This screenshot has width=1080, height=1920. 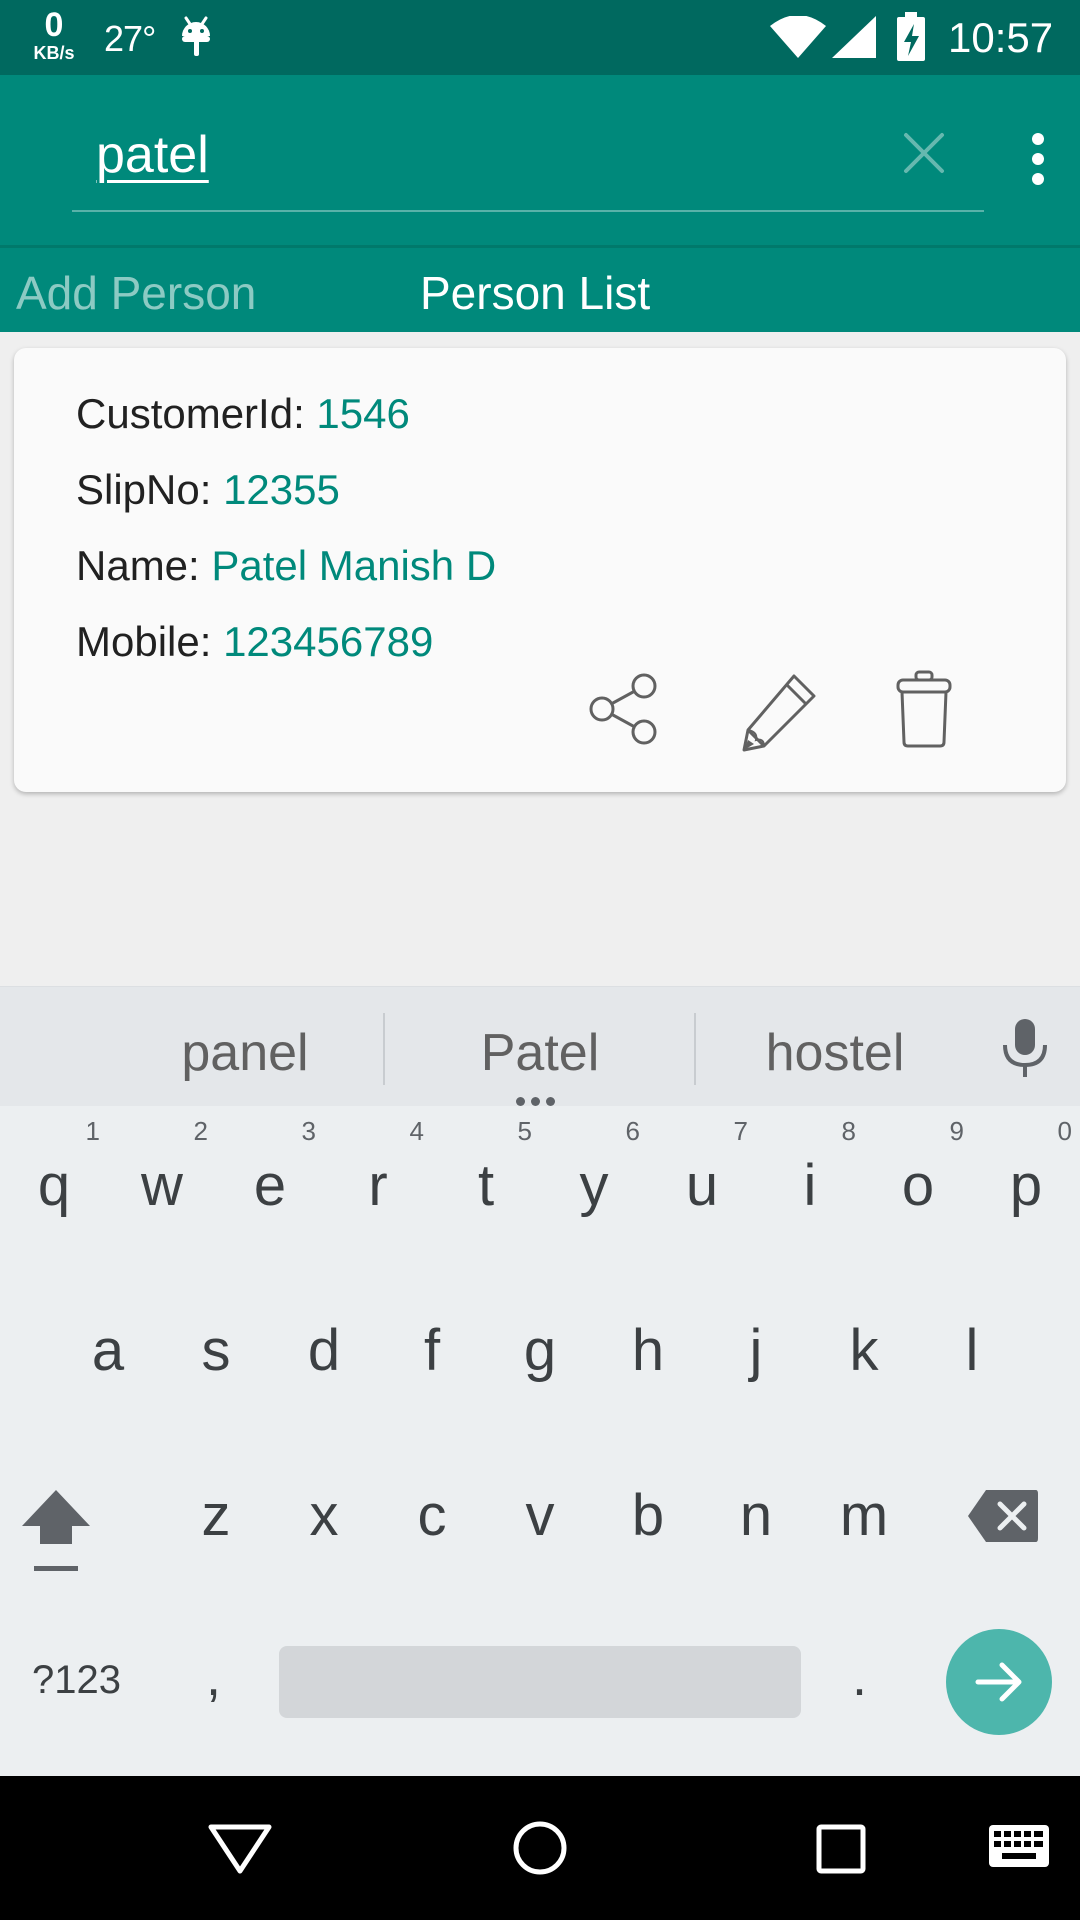 I want to click on key-label: k, so click(x=864, y=1350).